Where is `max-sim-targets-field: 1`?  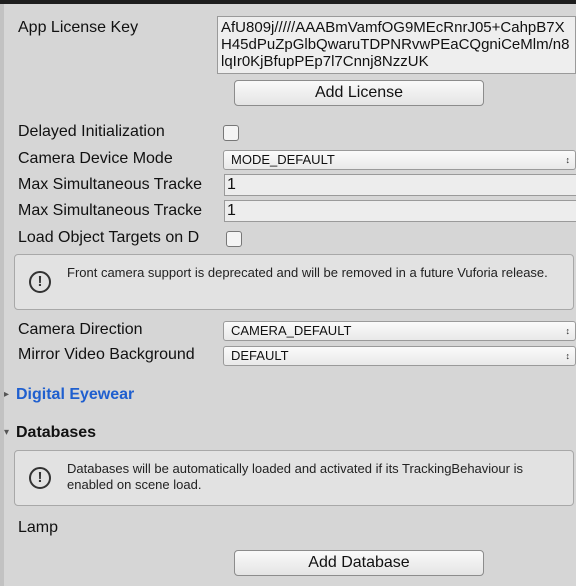 max-sim-targets-field: 1 is located at coordinates (400, 185).